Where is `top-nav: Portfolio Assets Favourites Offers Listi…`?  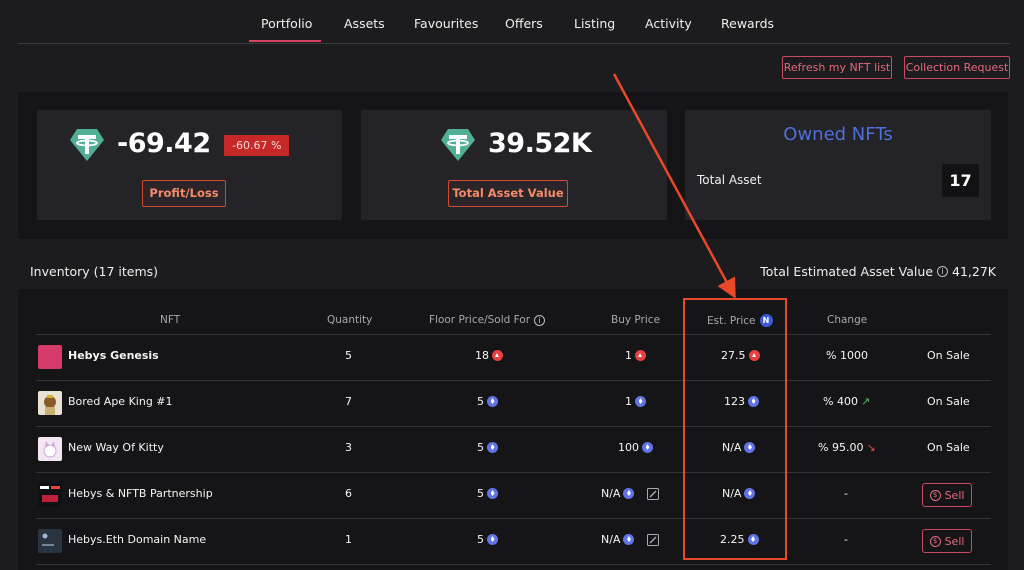
top-nav: Portfolio Assets Favourites Offers Listi… is located at coordinates (512, 22).